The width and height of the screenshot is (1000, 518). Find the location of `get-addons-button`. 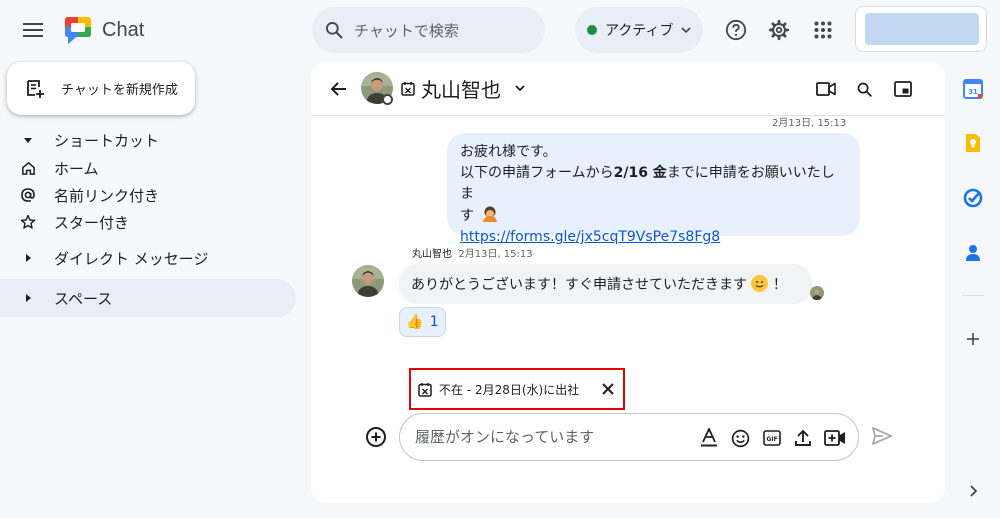

get-addons-button is located at coordinates (973, 339).